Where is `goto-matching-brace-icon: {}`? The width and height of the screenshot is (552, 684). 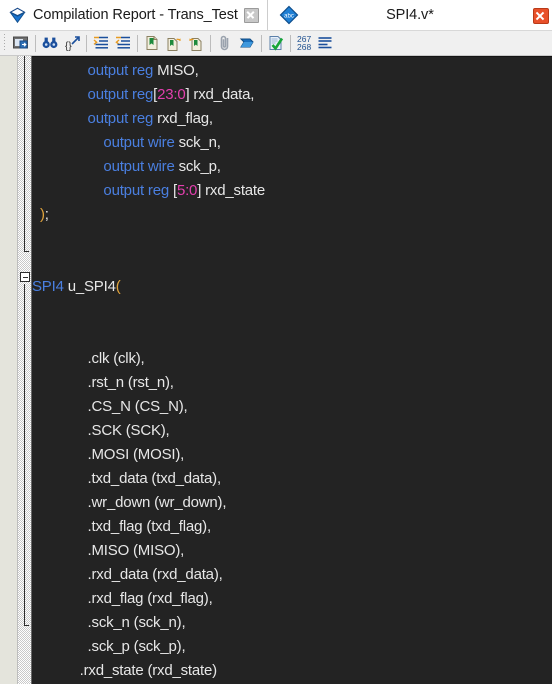
goto-matching-brace-icon: {} is located at coordinates (72, 43).